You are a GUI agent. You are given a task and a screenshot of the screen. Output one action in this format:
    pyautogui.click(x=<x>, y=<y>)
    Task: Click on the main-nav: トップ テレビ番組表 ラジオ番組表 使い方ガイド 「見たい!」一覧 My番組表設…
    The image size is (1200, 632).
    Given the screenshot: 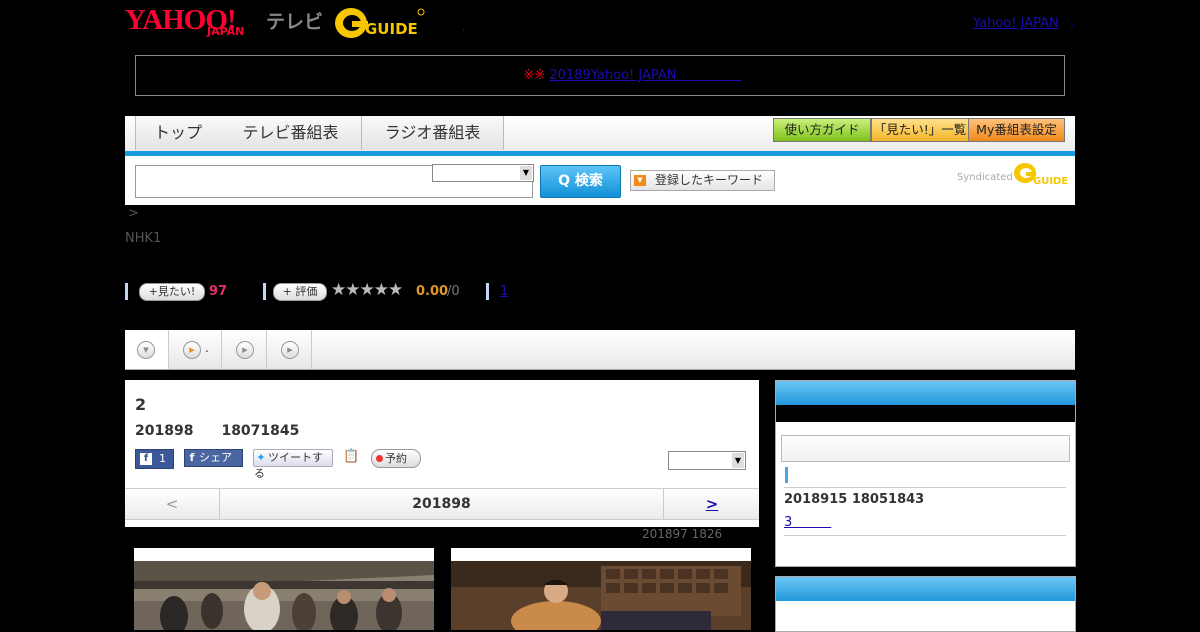 What is the action you would take?
    pyautogui.click(x=600, y=136)
    